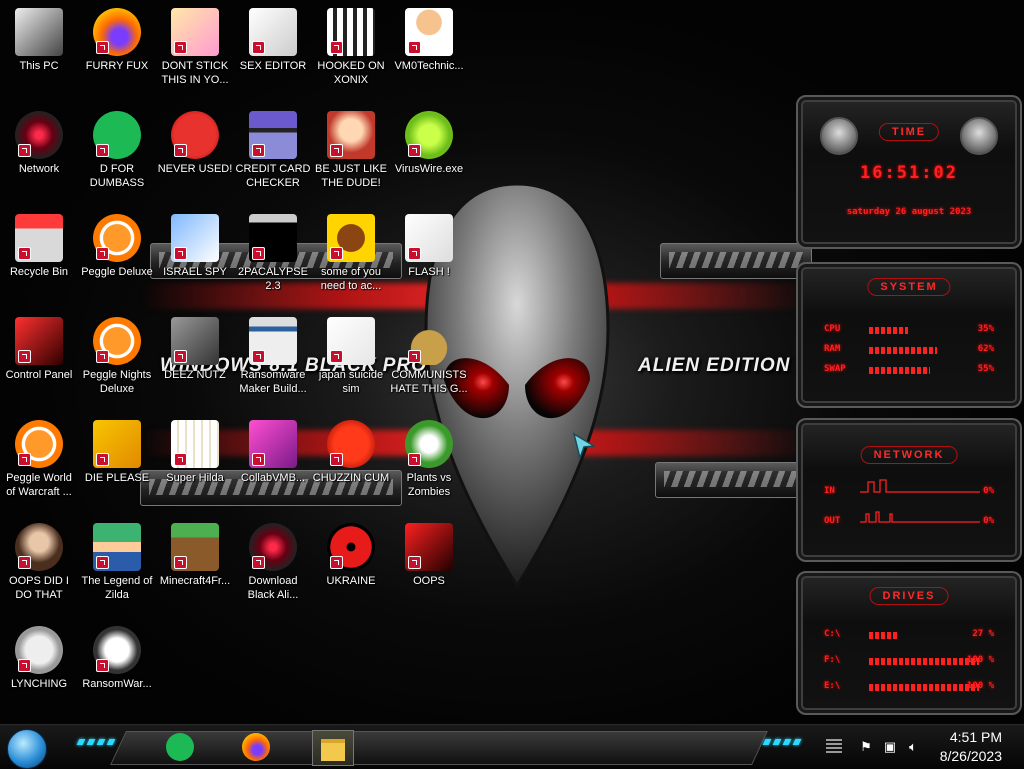 The image size is (1024, 769). What do you see at coordinates (195, 141) in the screenshot?
I see `desktop-icon: NEVER USED!` at bounding box center [195, 141].